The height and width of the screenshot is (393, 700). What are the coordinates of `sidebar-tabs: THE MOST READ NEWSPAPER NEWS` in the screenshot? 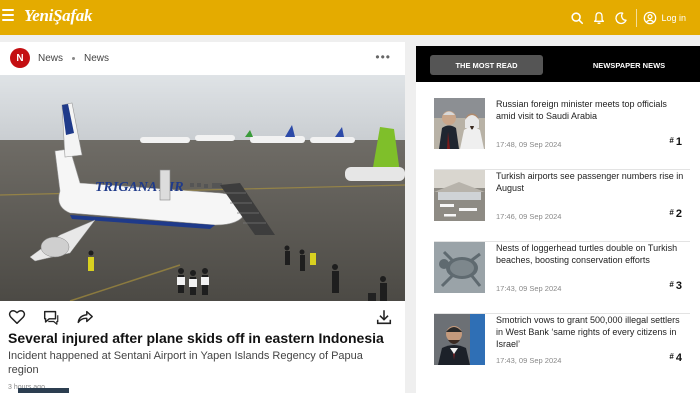 It's located at (558, 64).